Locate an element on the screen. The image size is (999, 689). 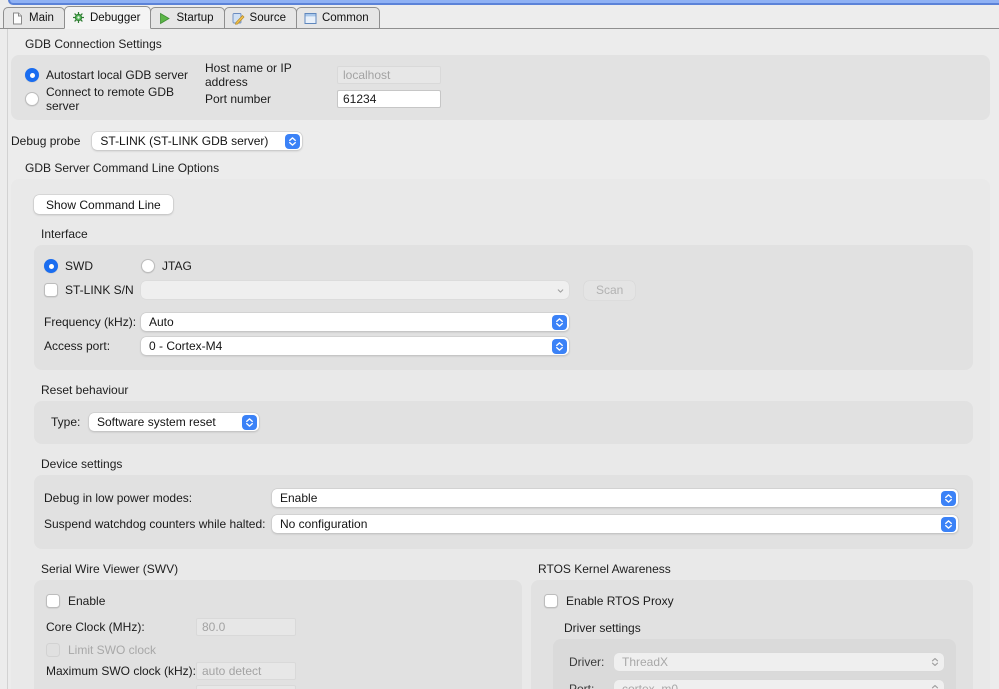
show-command-line-button: Show Command Line is located at coordinates (103, 204).